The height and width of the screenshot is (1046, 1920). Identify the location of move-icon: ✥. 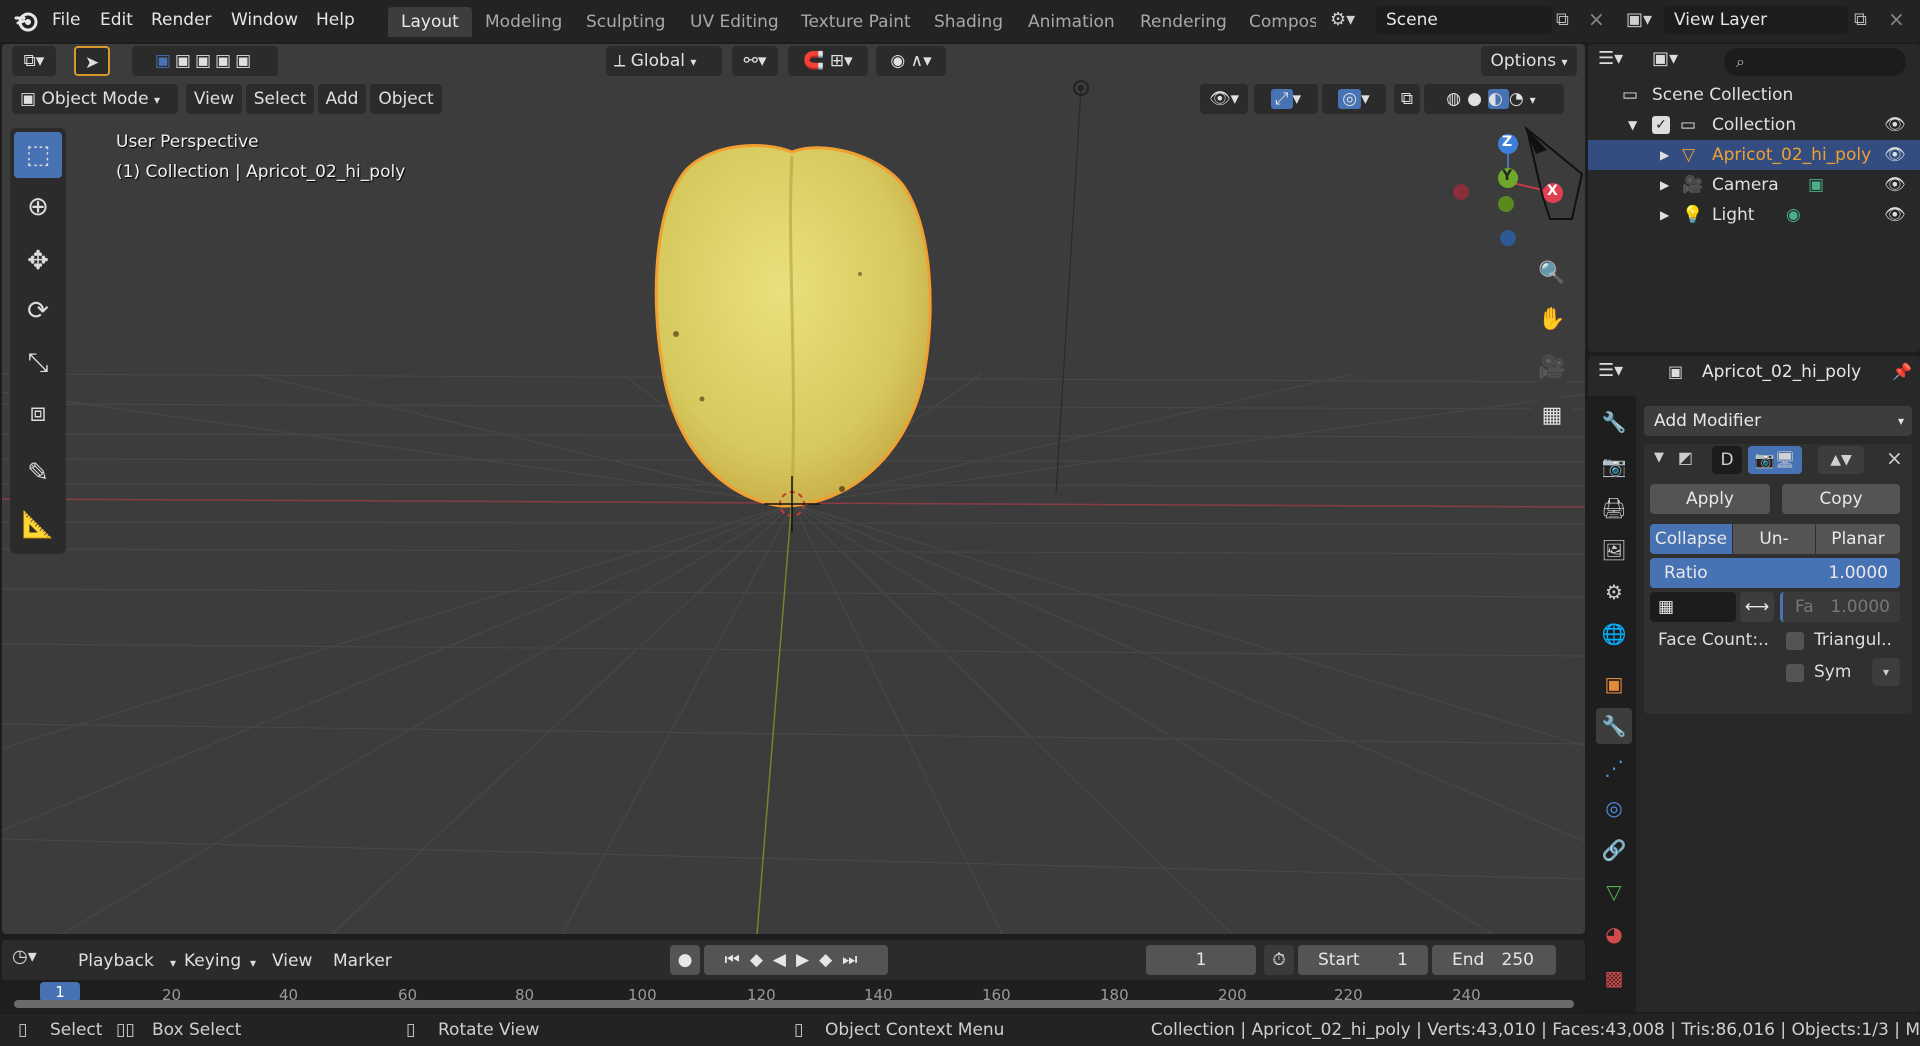
(38, 261).